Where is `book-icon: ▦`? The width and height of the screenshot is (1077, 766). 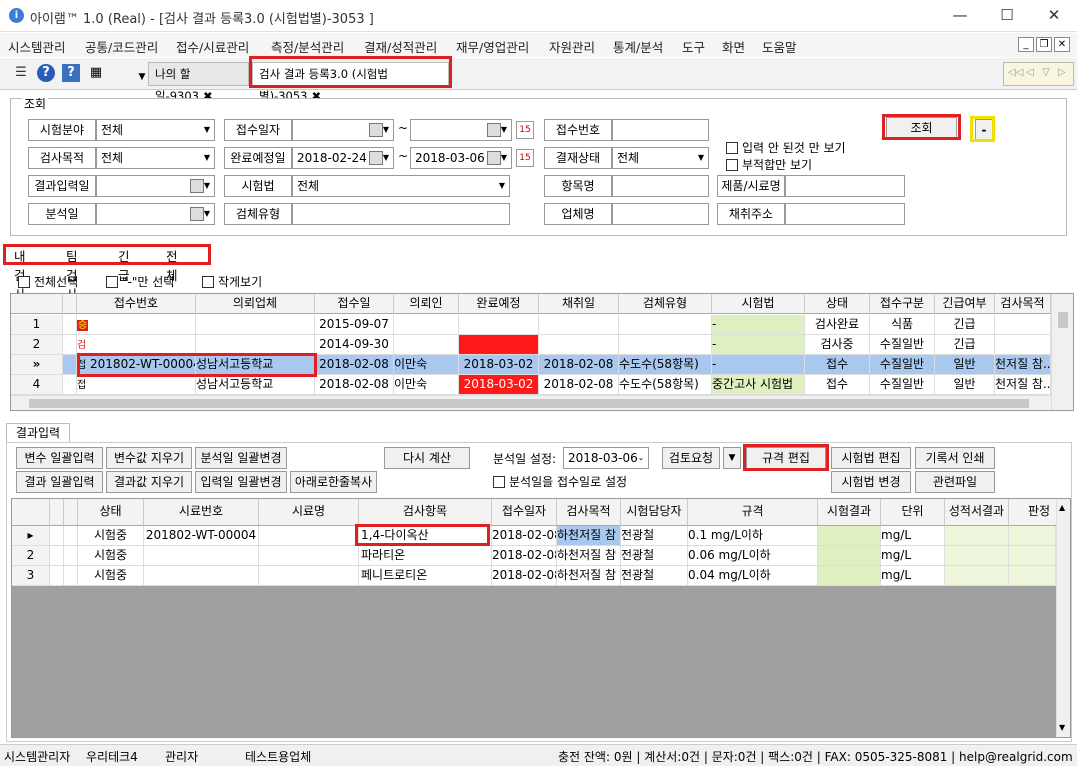
book-icon: ▦ is located at coordinates (96, 73).